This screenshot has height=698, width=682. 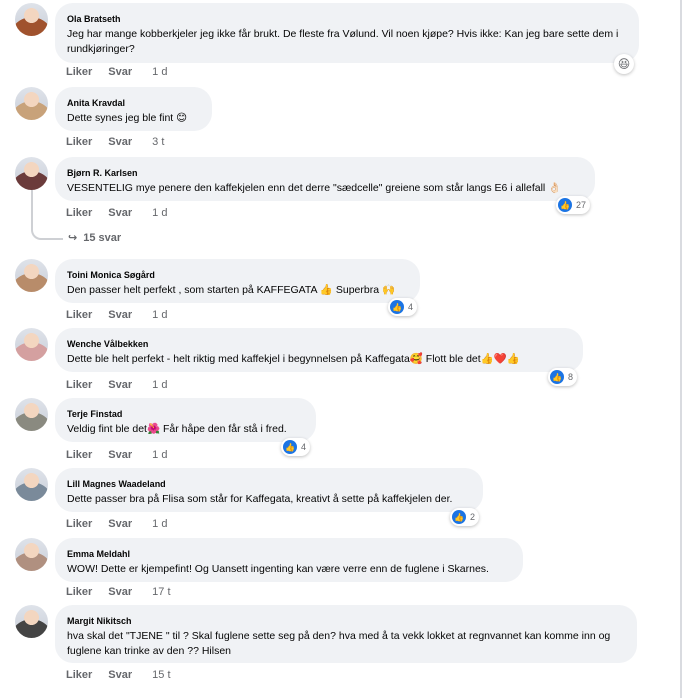 I want to click on comment-author: Ola Bratseth, so click(x=347, y=19).